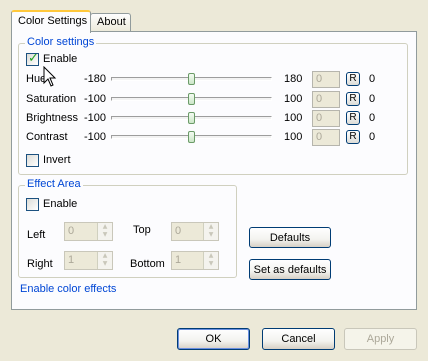 The width and height of the screenshot is (428, 361). Describe the element at coordinates (32, 160) in the screenshot. I see `invert-checkbox` at that location.